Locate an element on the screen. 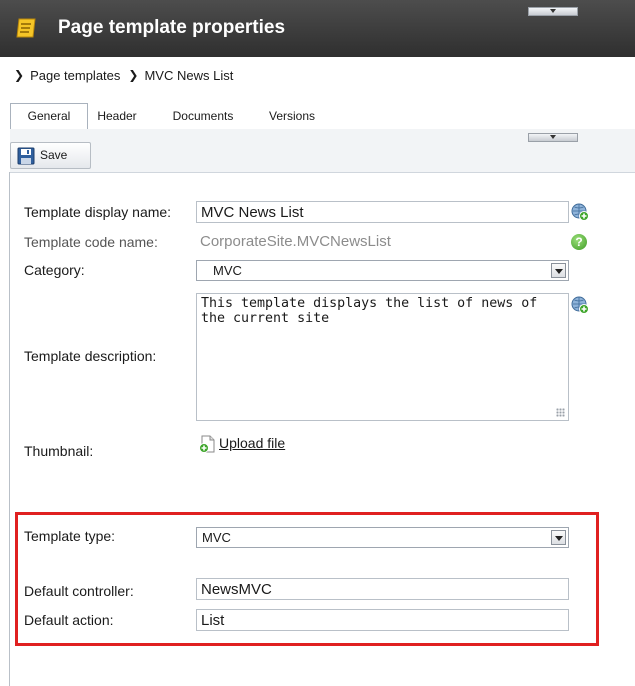  page-title: Page template properties is located at coordinates (172, 27).